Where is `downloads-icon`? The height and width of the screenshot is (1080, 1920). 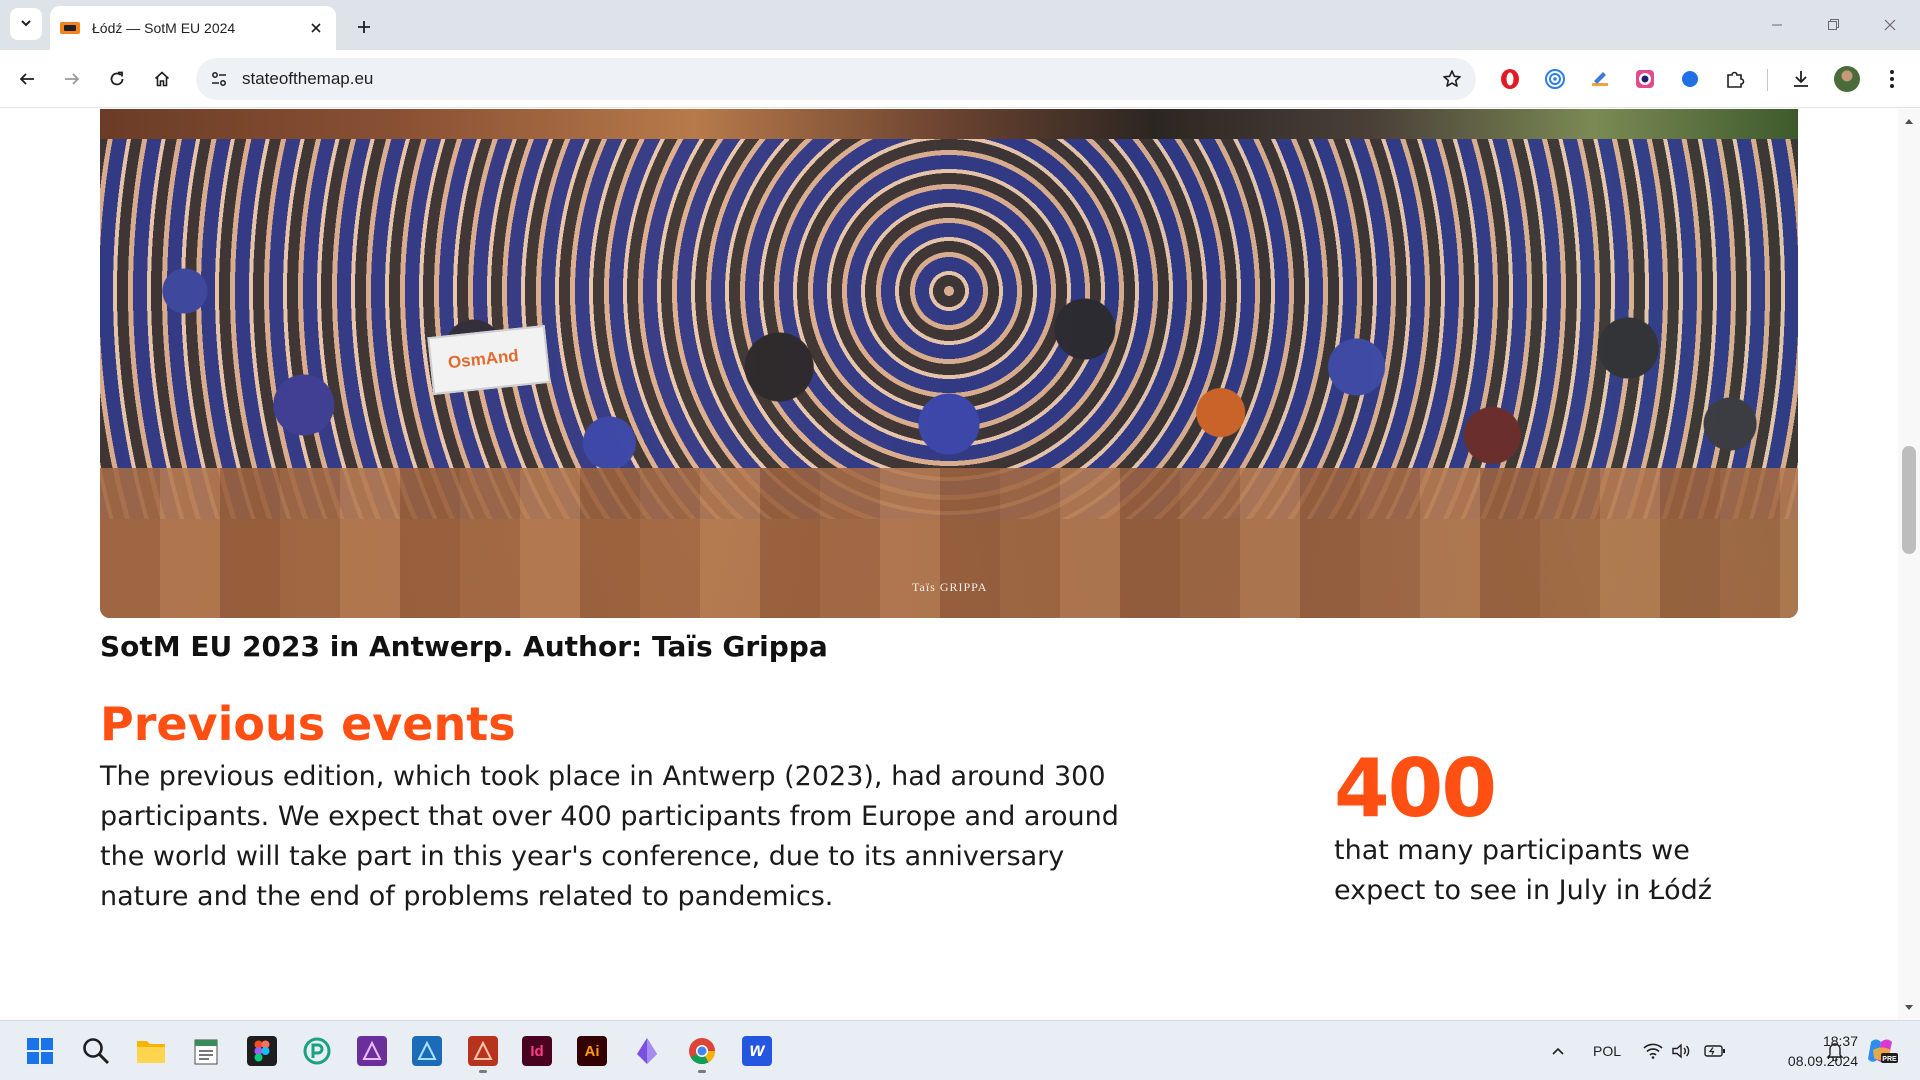 downloads-icon is located at coordinates (1801, 79).